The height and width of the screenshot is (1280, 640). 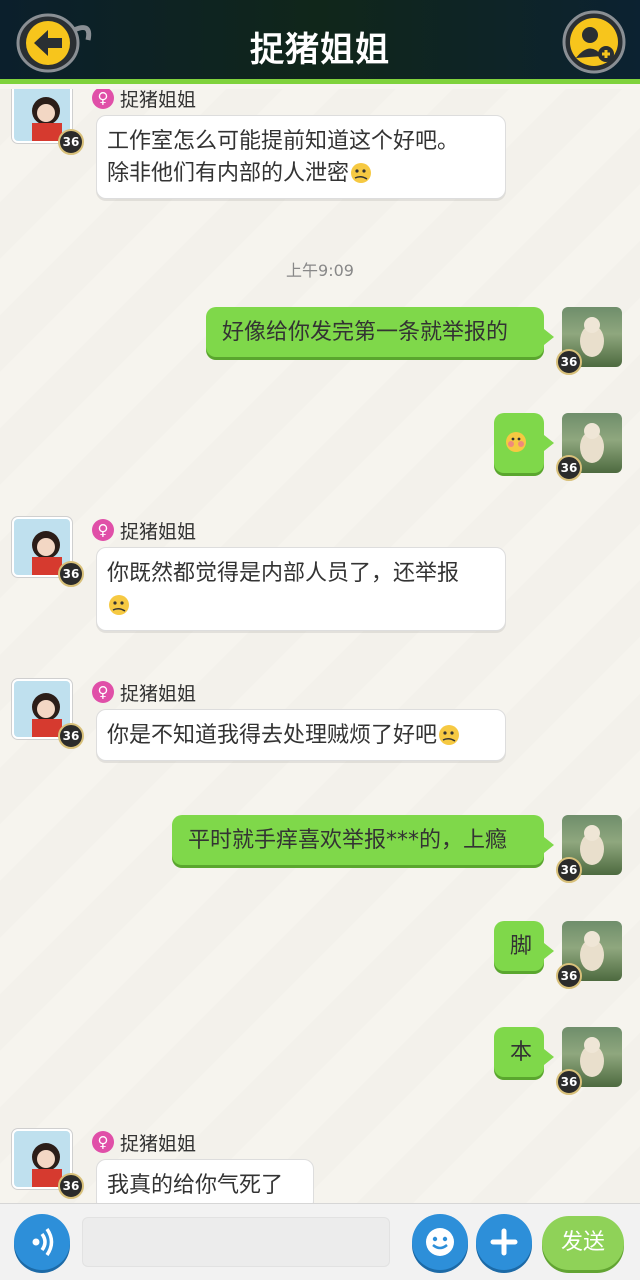 I want to click on message-text: 我真的给你气死了, so click(x=195, y=1185).